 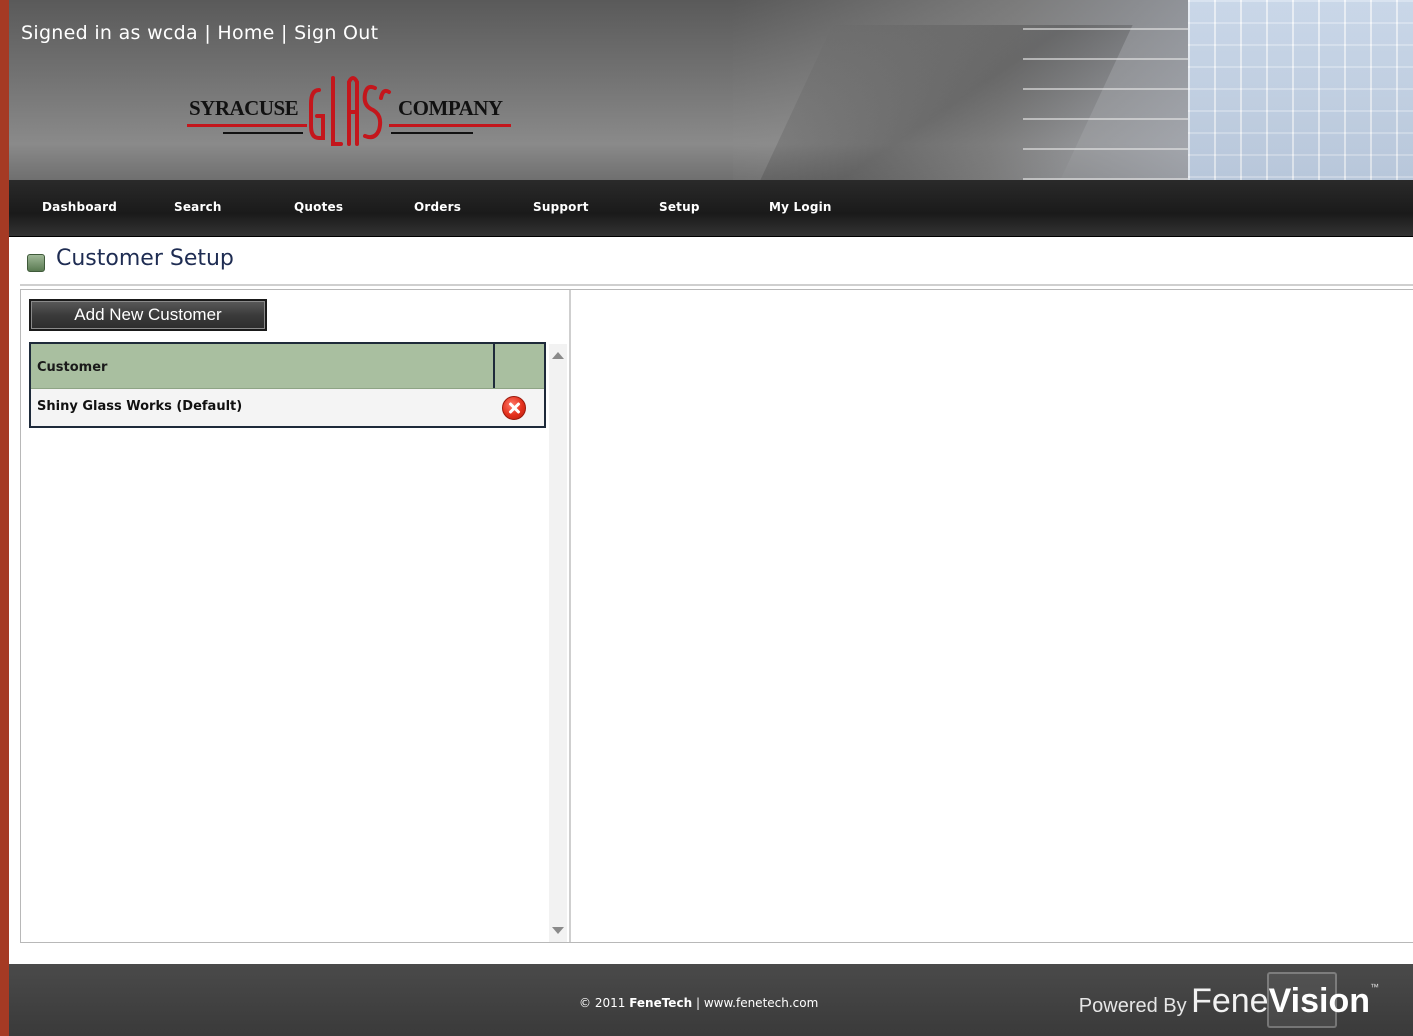 I want to click on header-art-building, so click(x=1300, y=90).